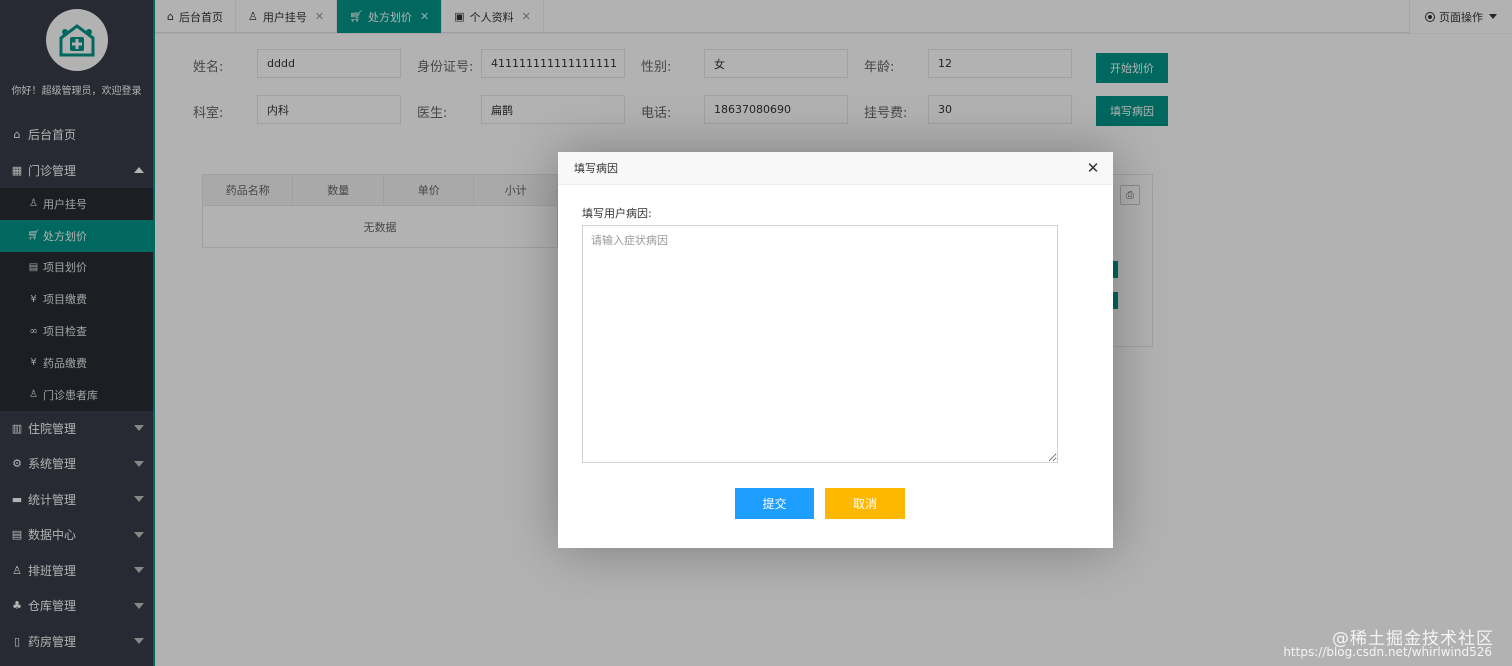 The height and width of the screenshot is (666, 1512). What do you see at coordinates (835, 168) in the screenshot?
I see `dialog-header: 填写病因 ✕` at bounding box center [835, 168].